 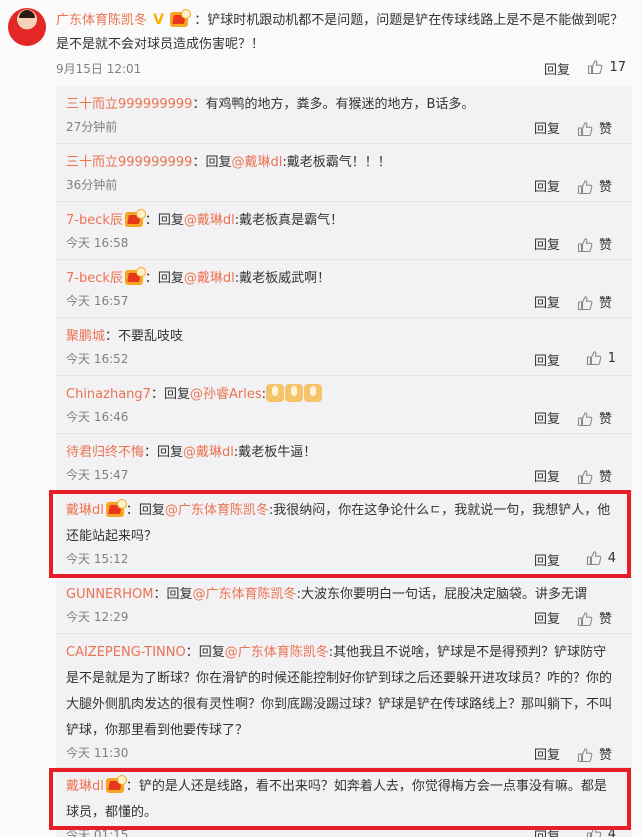 I want to click on author-link: 广东体育陈凯冬, so click(x=101, y=20).